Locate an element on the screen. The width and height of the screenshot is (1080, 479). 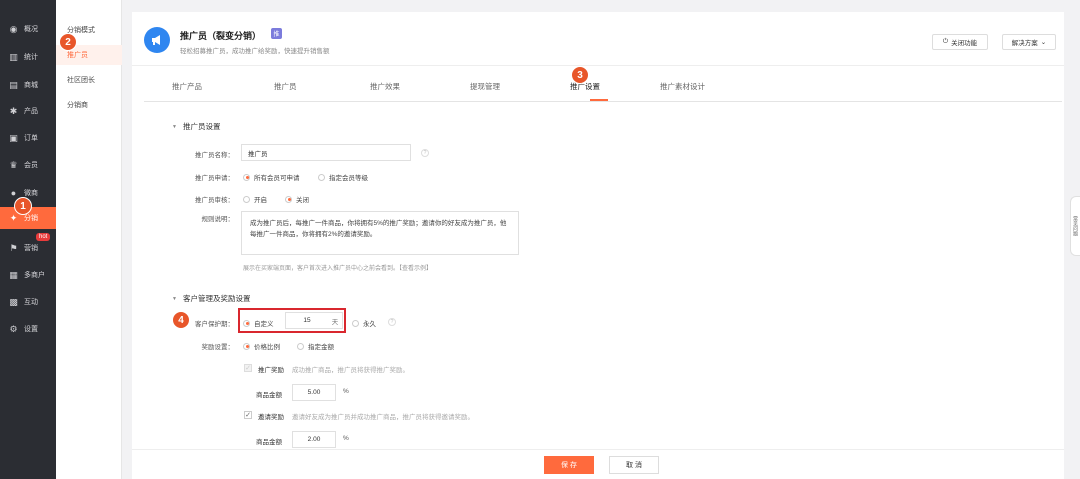
sidebar-item-member: ♛ 会员 is located at coordinates (28, 165).